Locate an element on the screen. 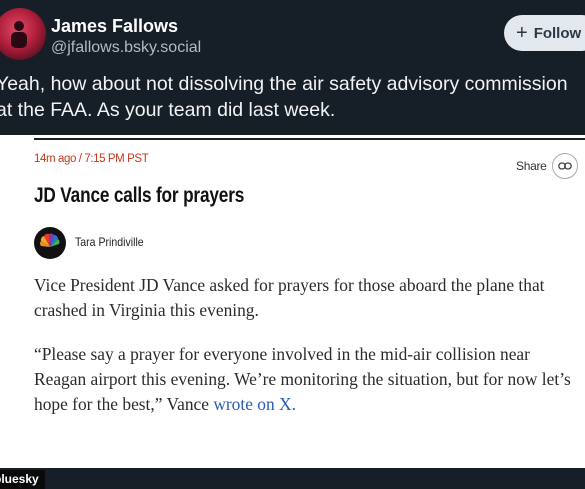  follow-label: Follow is located at coordinates (557, 33).